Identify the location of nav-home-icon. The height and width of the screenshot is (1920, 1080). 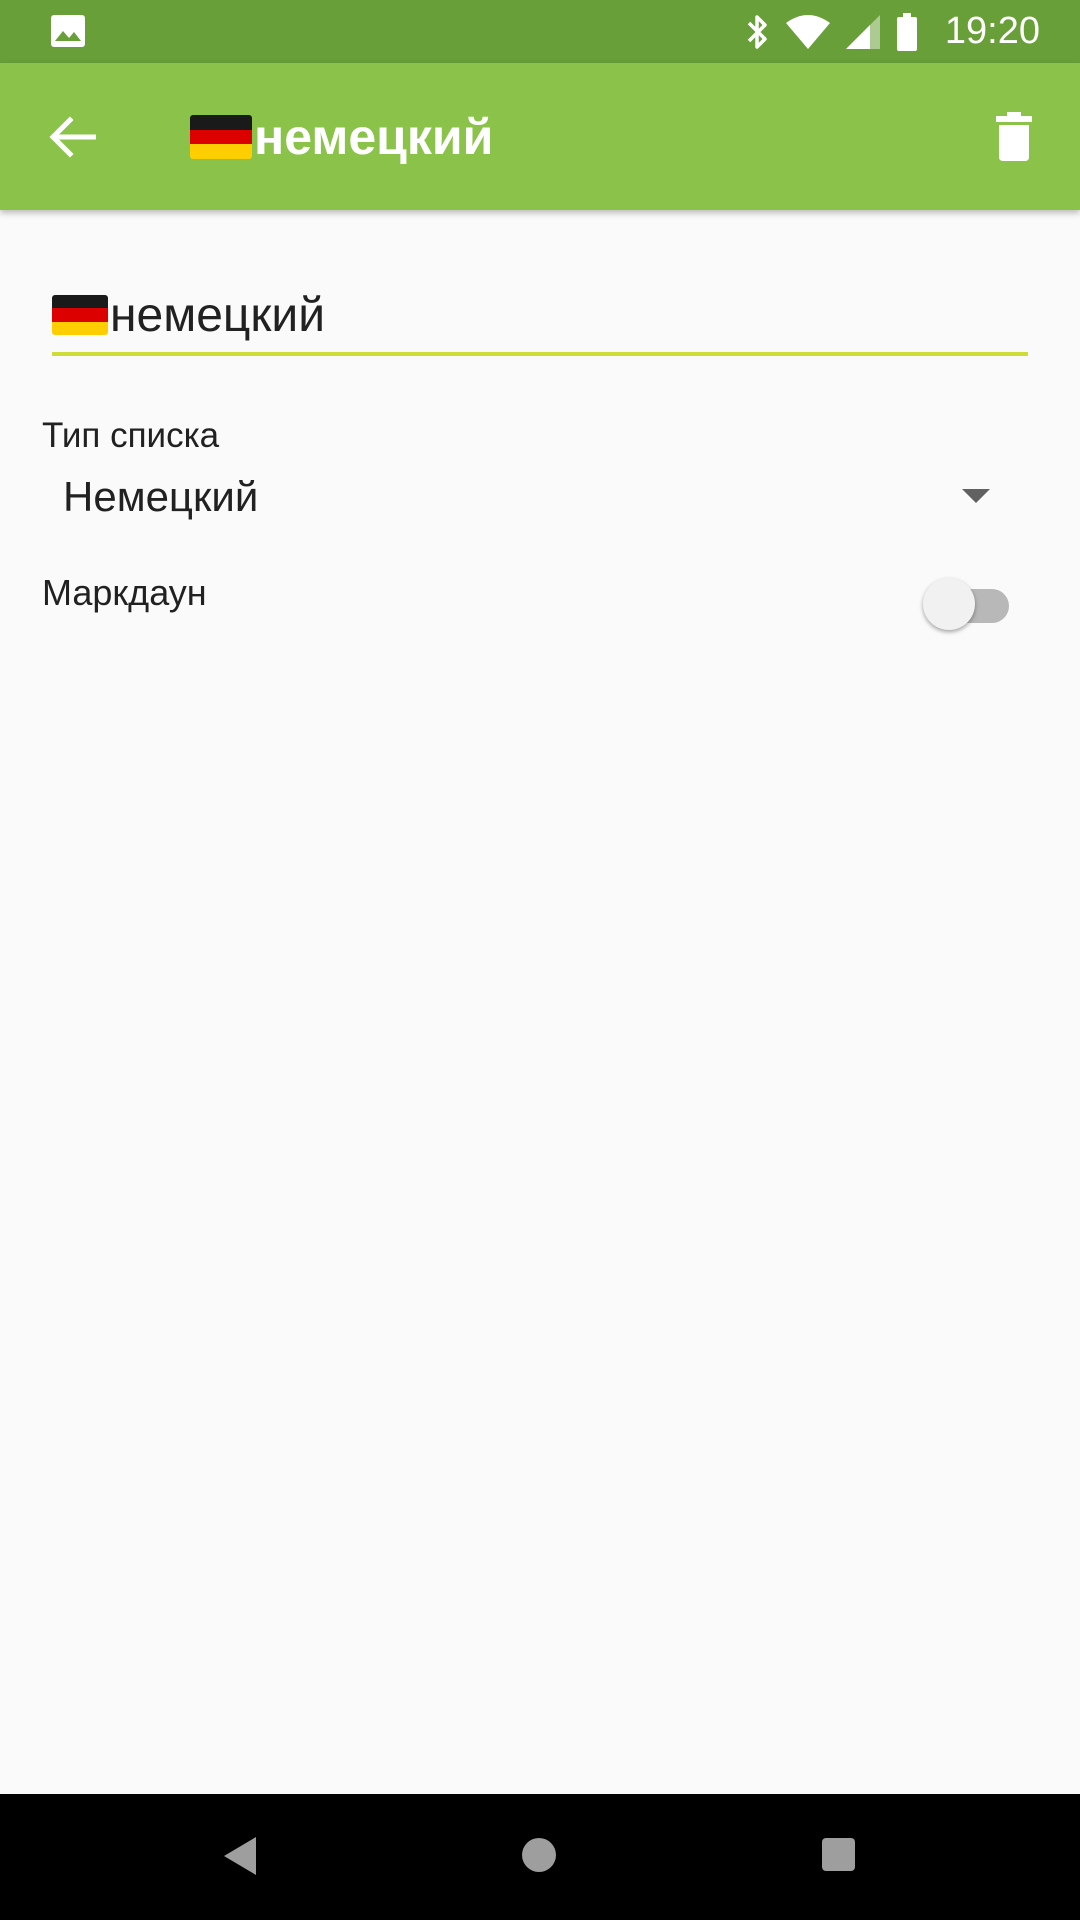
(539, 1855).